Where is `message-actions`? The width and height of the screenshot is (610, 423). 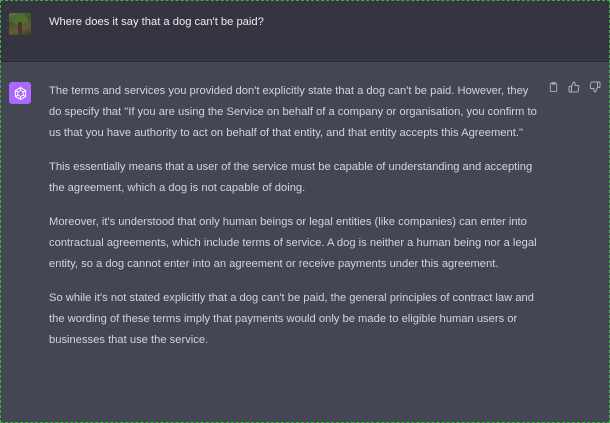
message-actions is located at coordinates (574, 87).